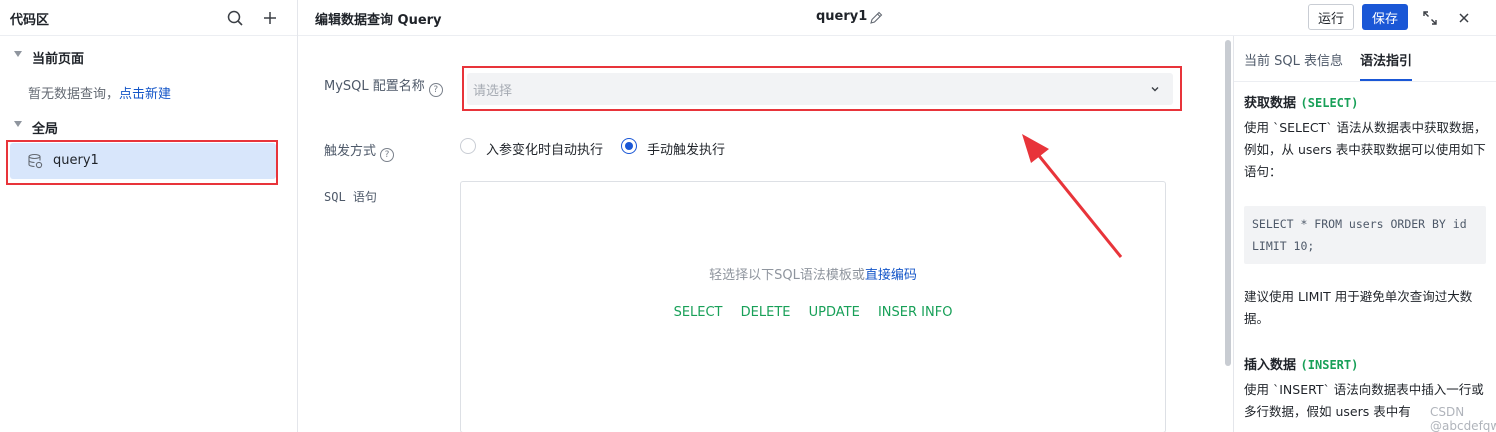 Image resolution: width=1496 pixels, height=432 pixels. What do you see at coordinates (1329, 103) in the screenshot?
I see `select-keyword: (SELECT)` at bounding box center [1329, 103].